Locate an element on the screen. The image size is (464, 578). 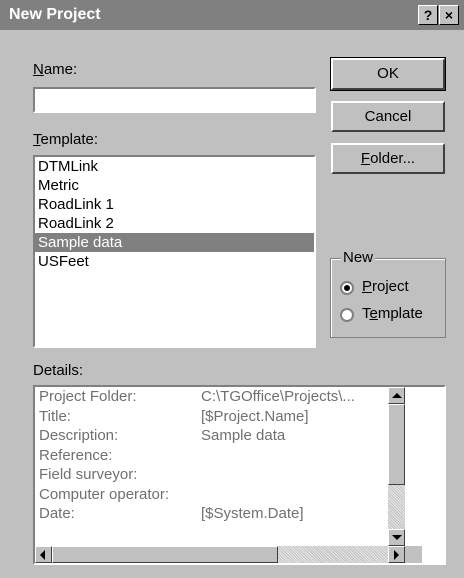
details-row: Description: Sample data is located at coordinates (162, 435).